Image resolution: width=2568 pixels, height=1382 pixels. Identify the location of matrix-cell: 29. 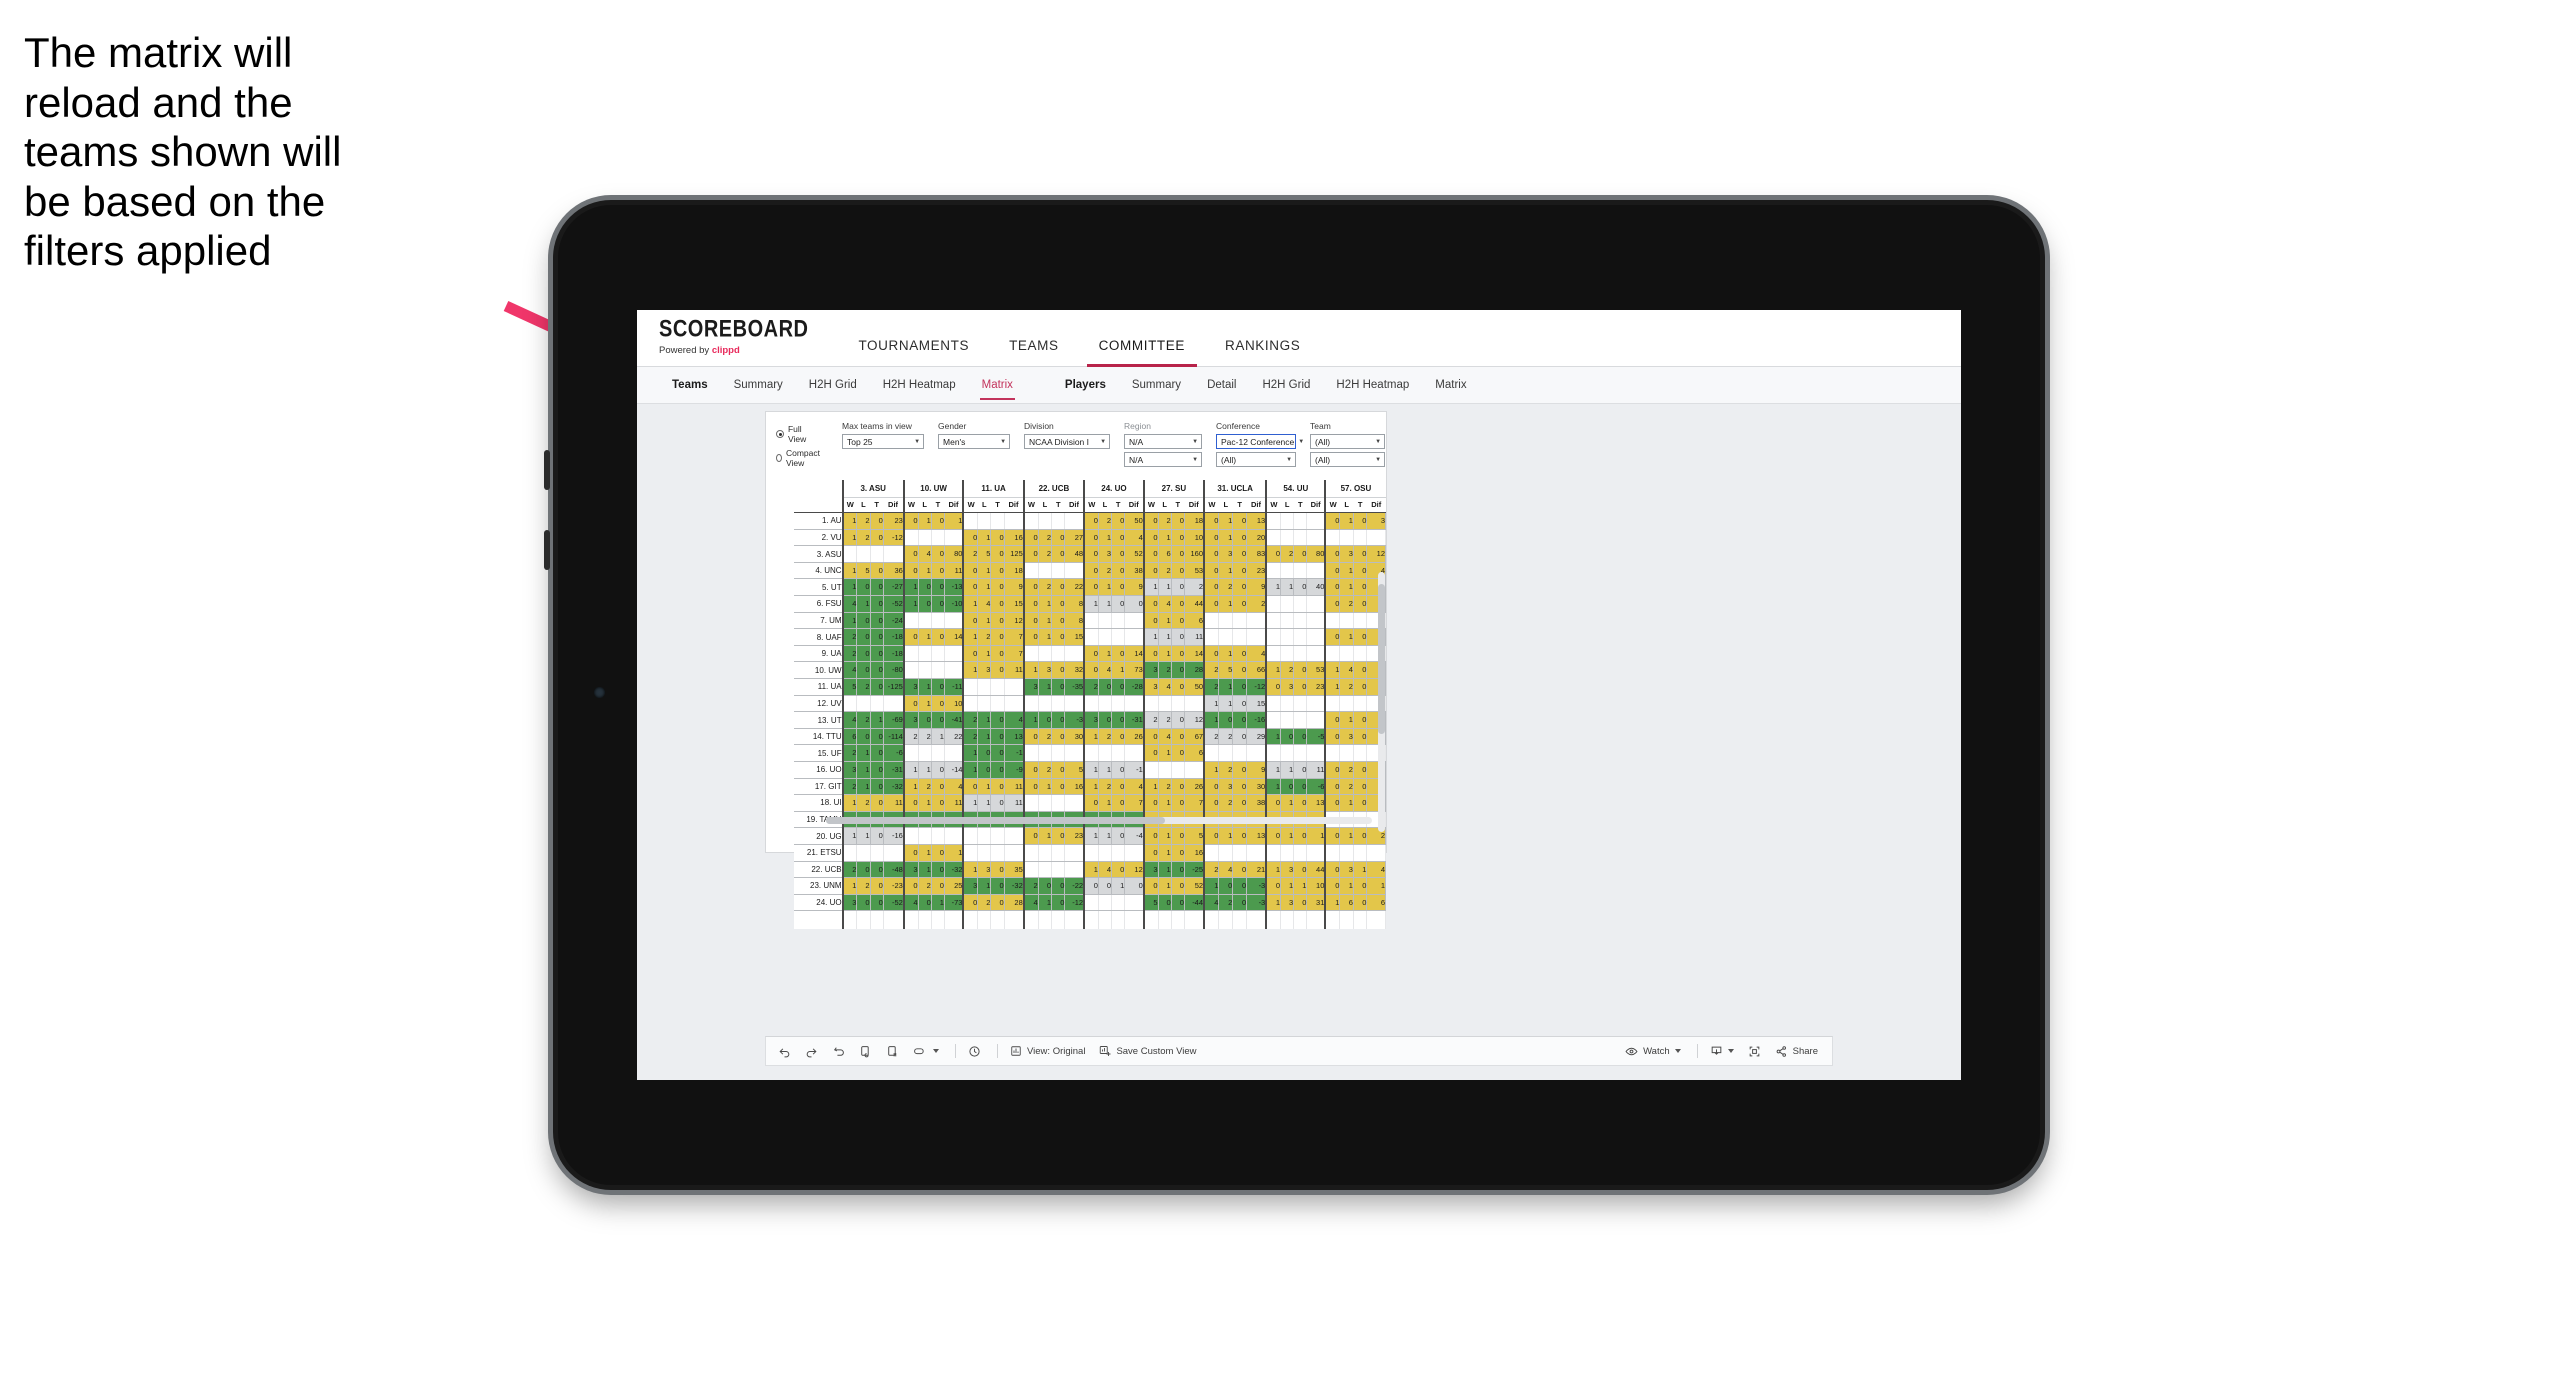
(1256, 737).